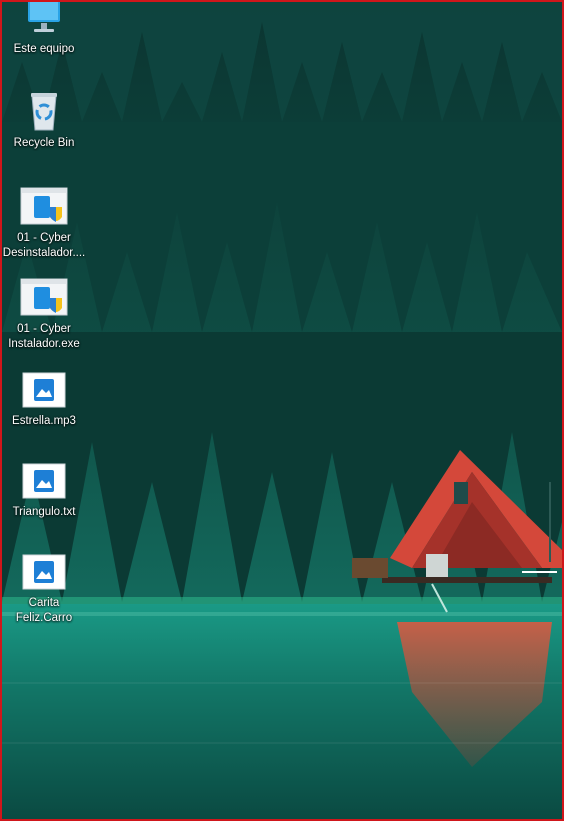 The width and height of the screenshot is (564, 821). I want to click on desktop-icon-triangulo: Triangulo.txt, so click(44, 489).